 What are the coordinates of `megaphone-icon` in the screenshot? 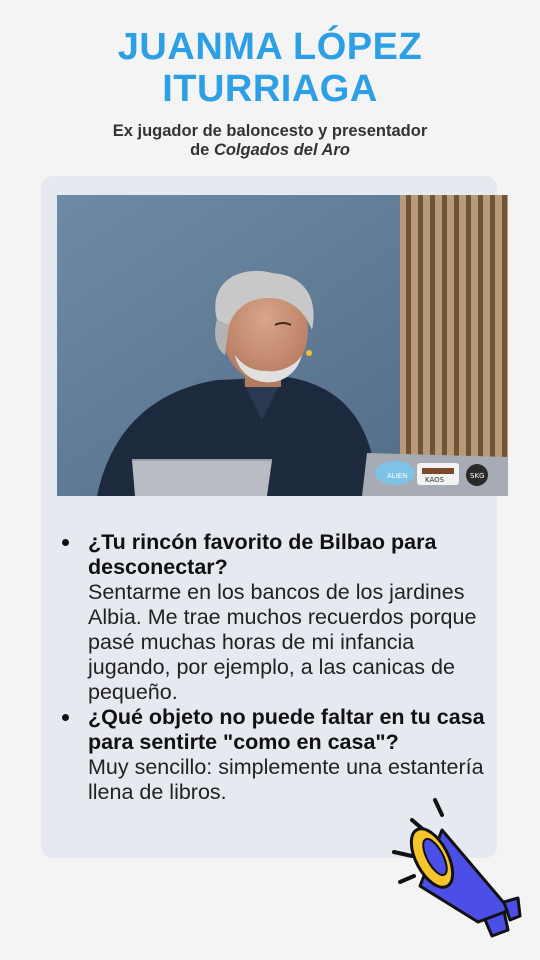 It's located at (457, 868).